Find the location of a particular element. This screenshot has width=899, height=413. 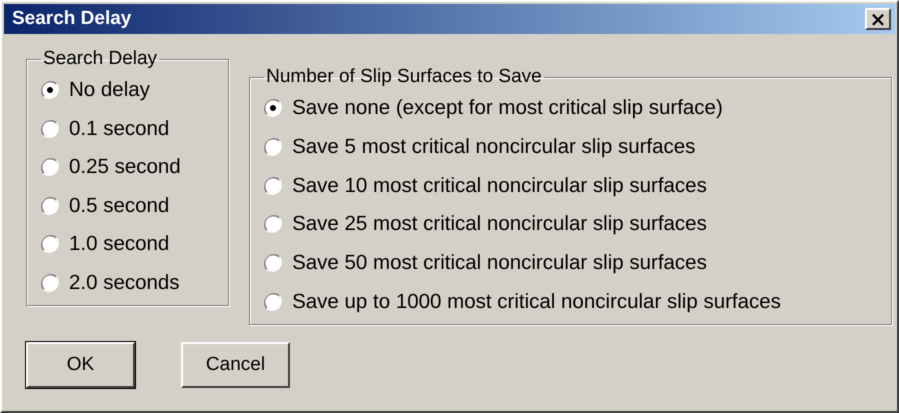

radio-label: Save 5 most critical noncircular slip surfaces is located at coordinates (494, 147).